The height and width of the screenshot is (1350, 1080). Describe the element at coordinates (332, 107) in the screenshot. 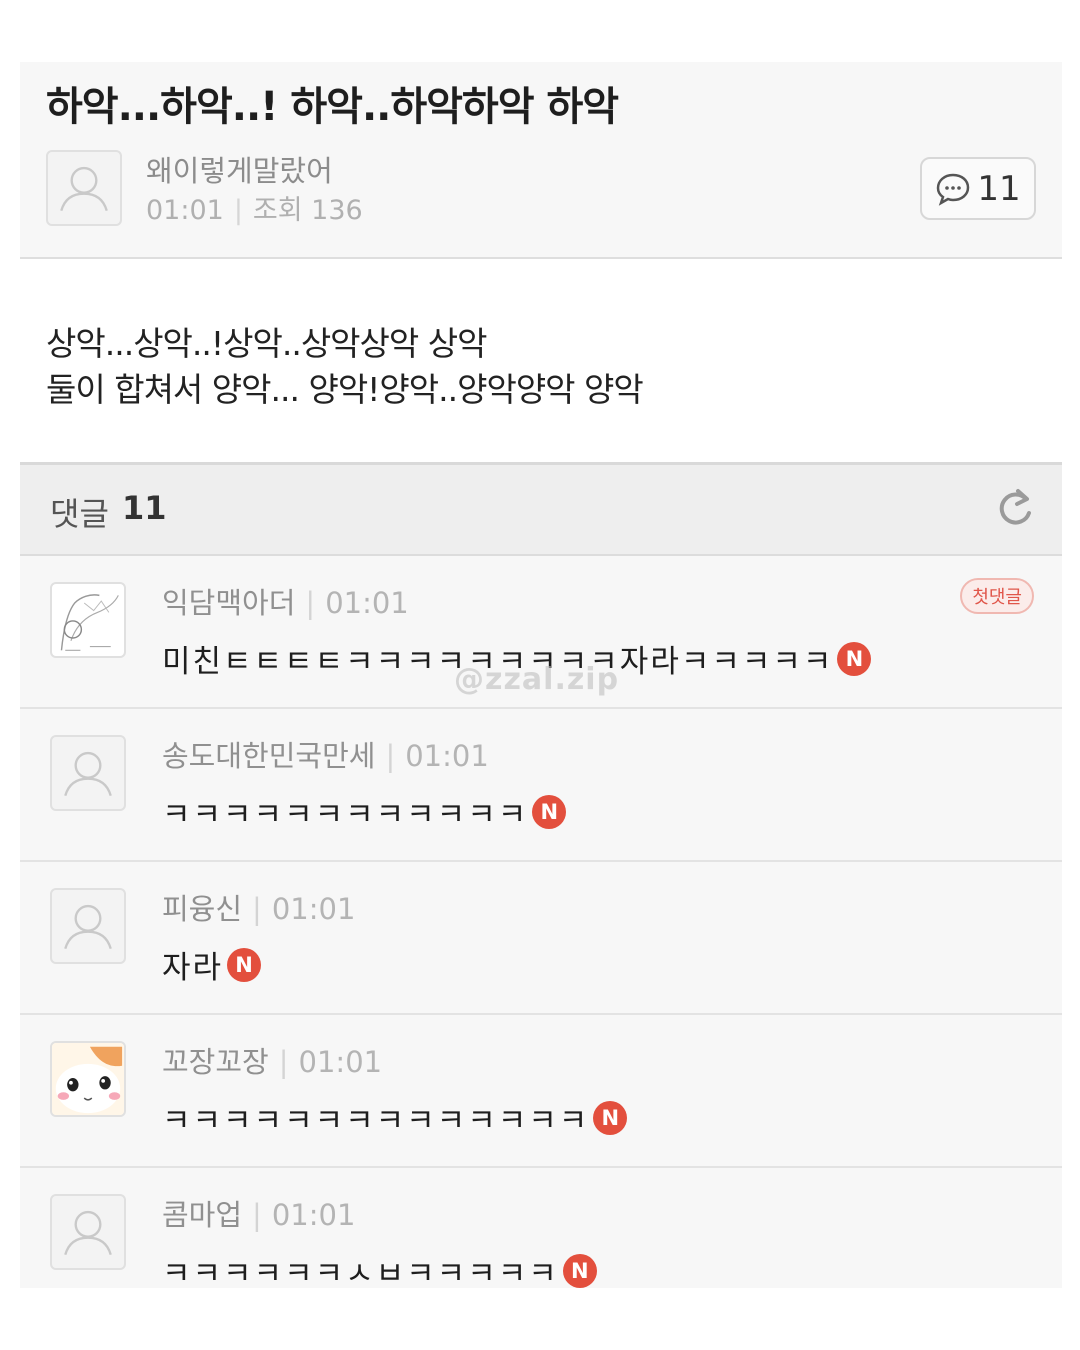

I see `post-title: 하악...하악..! 하악..하악하악 하악` at that location.